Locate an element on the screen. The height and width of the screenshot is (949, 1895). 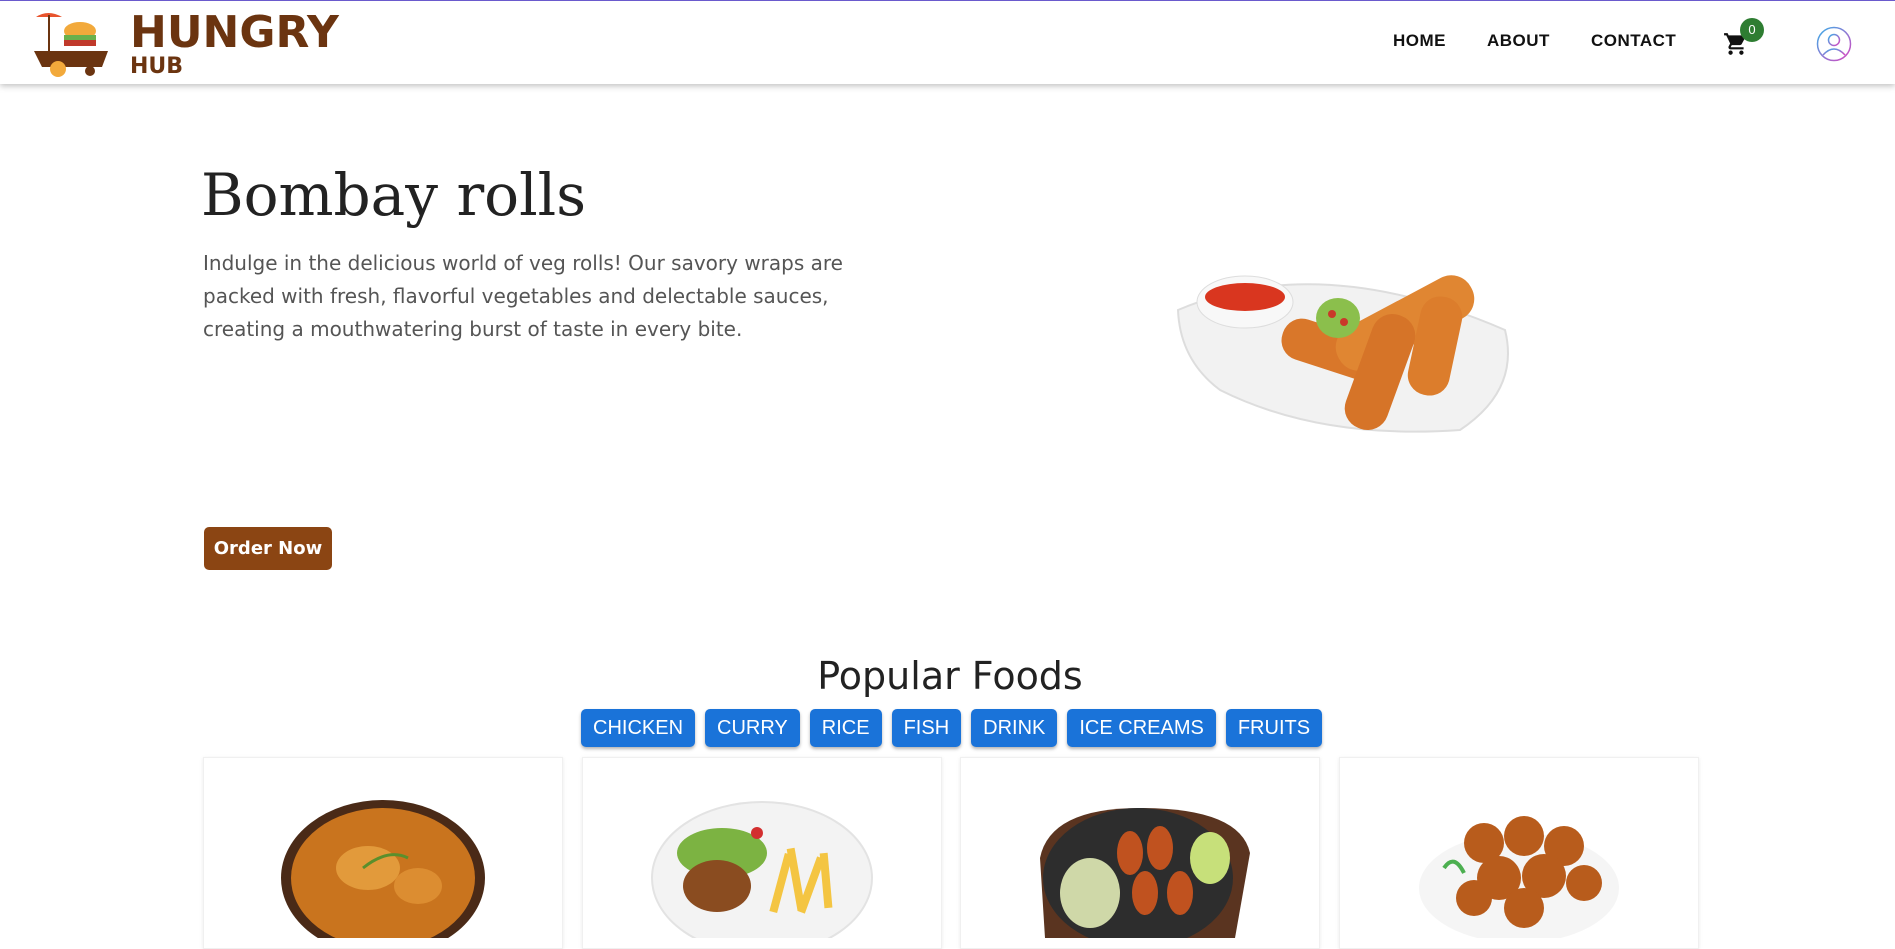
category-ice-creams-button: ICE CREAMS is located at coordinates (1141, 728).